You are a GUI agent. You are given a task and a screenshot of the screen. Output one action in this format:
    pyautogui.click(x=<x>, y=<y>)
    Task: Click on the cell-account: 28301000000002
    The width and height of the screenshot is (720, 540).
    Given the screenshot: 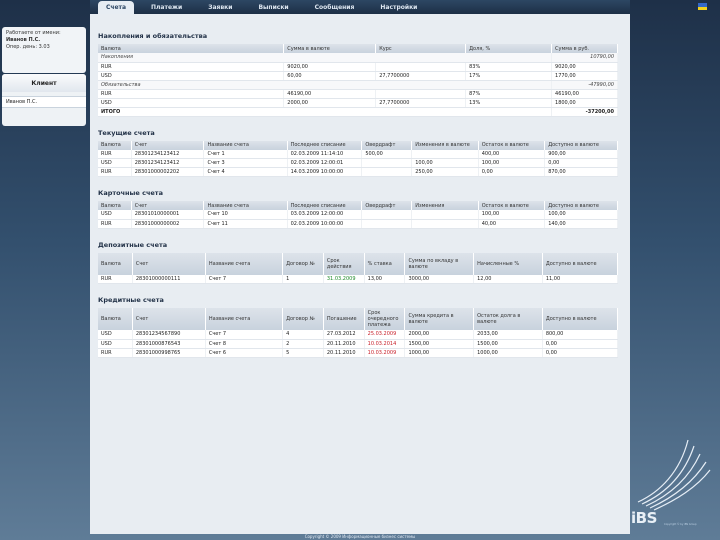 What is the action you would take?
    pyautogui.click(x=168, y=224)
    